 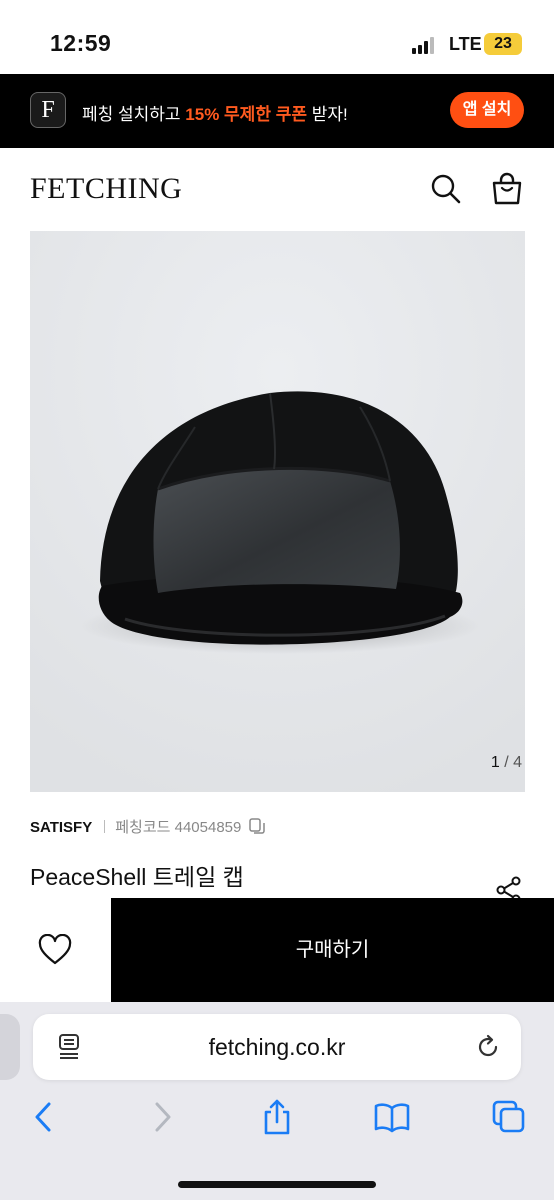 What do you see at coordinates (246, 114) in the screenshot?
I see `banner-message-highlight: 15% 무제한 쿠폰` at bounding box center [246, 114].